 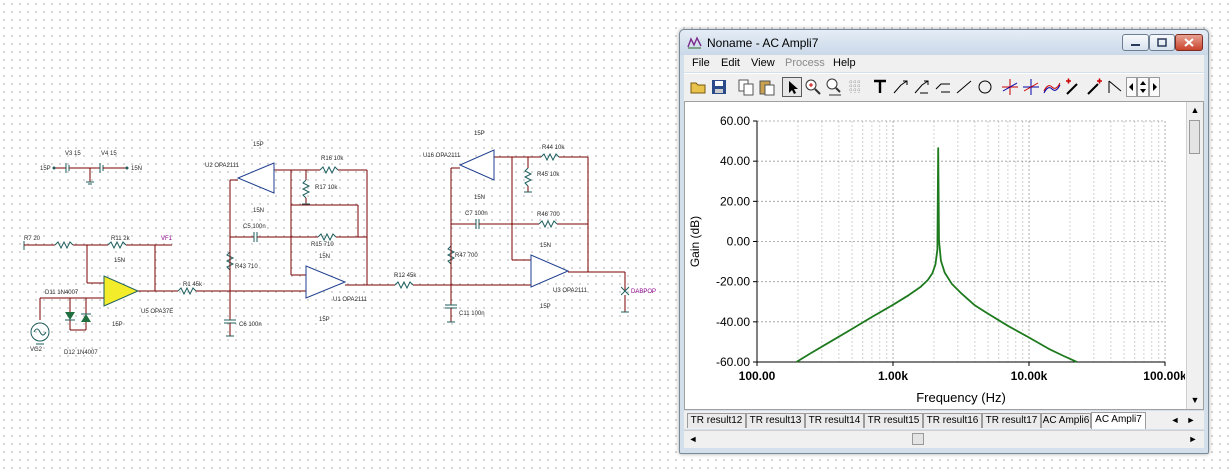 What do you see at coordinates (1029, 376) in the screenshot?
I see `x-tick-label: 10.00k` at bounding box center [1029, 376].